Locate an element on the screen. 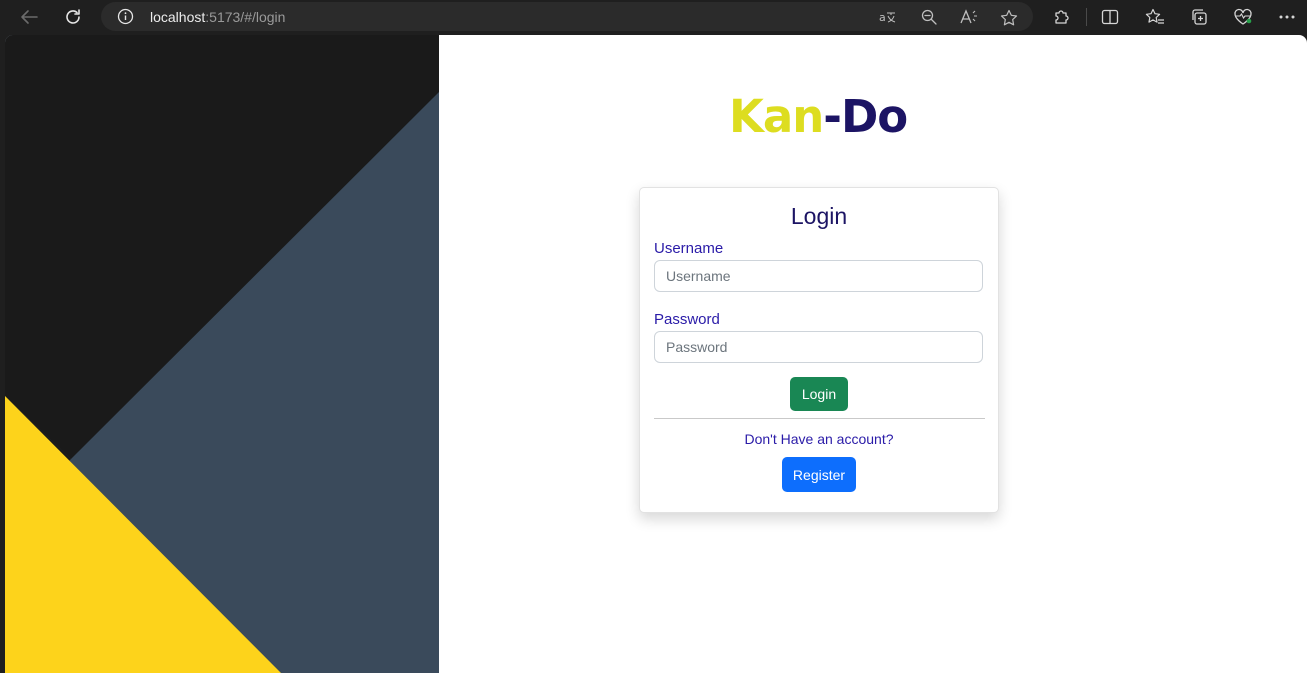 Image resolution: width=1307 pixels, height=673 pixels. app-logo: Kan-Do is located at coordinates (818, 117).